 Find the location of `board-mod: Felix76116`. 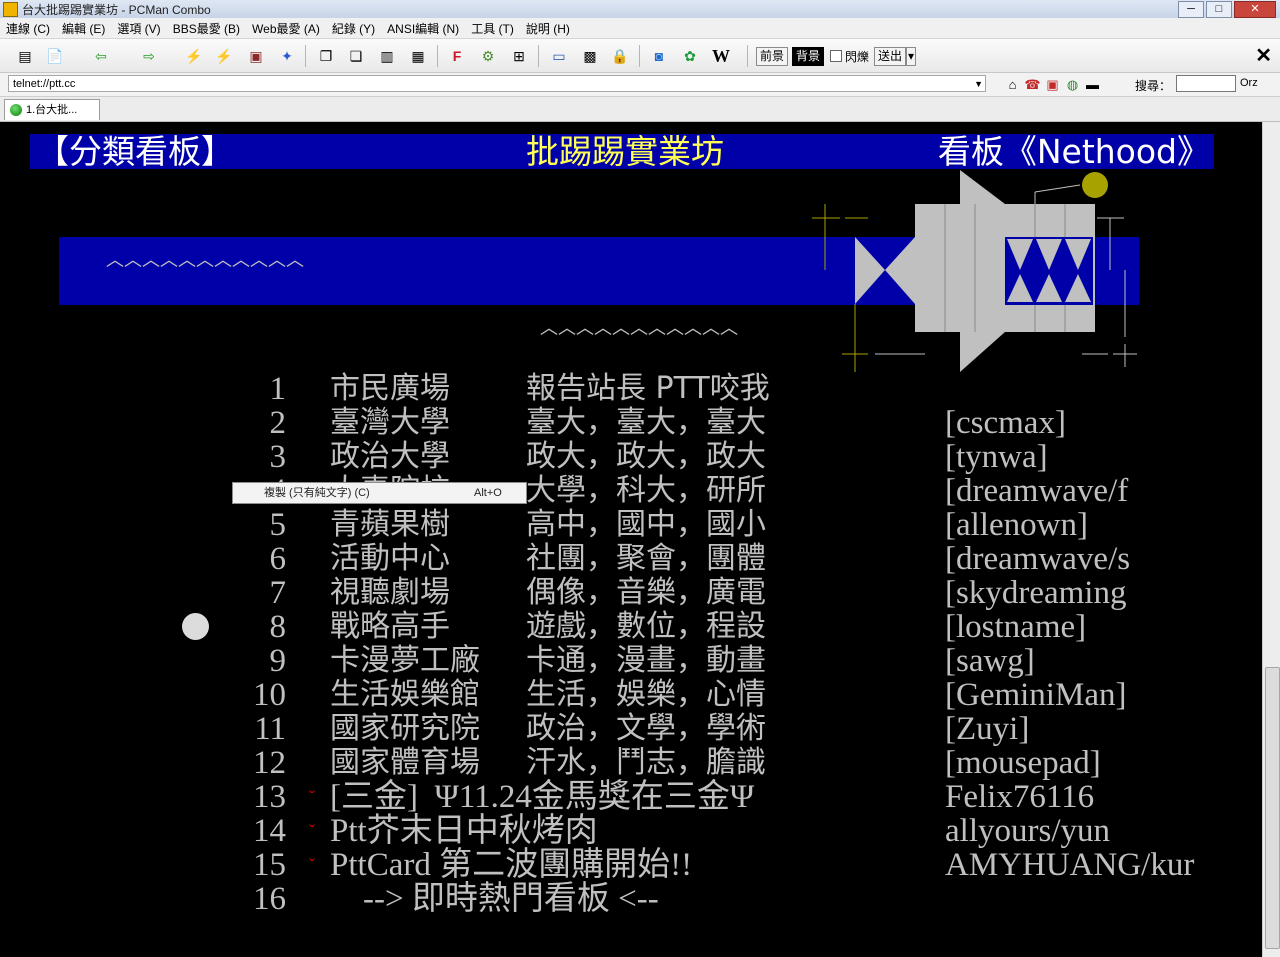

board-mod: Felix76116 is located at coordinates (1020, 797).